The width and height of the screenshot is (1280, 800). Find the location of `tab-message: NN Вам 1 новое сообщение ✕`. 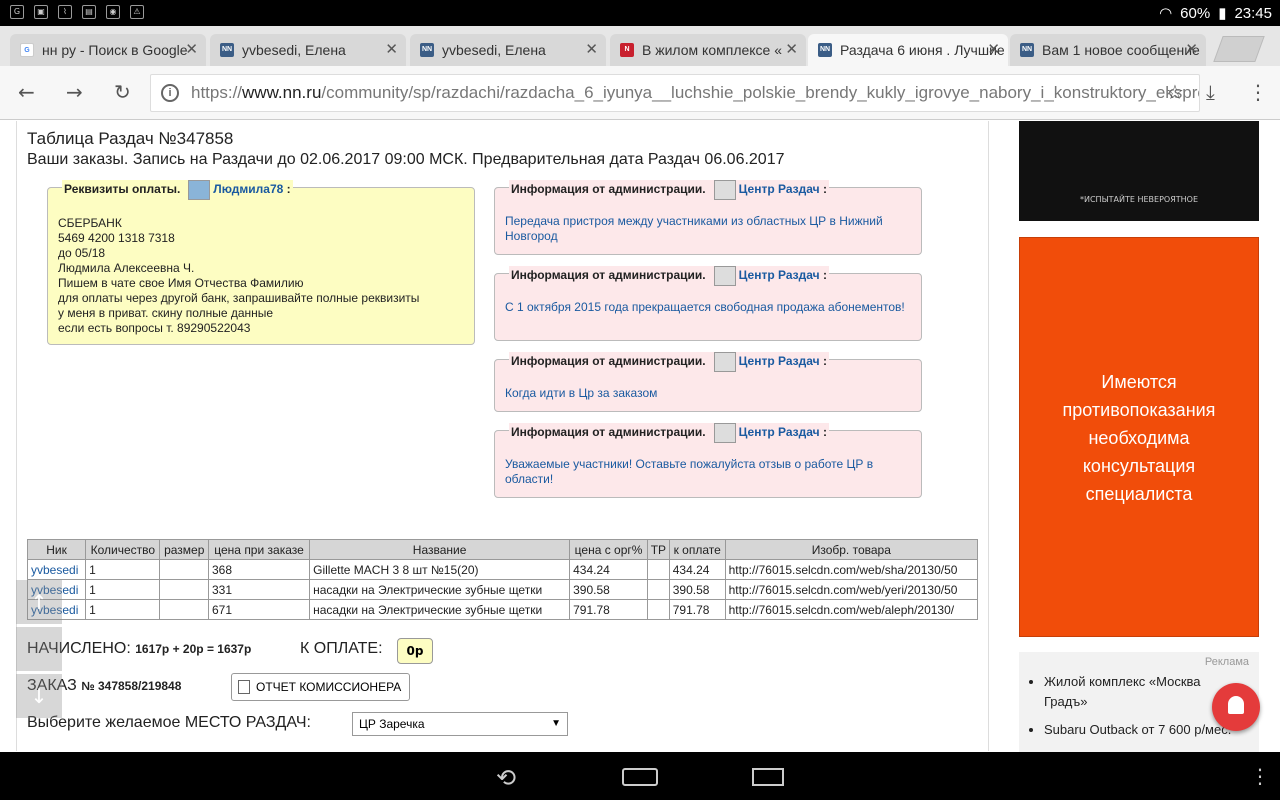

tab-message: NN Вам 1 новое сообщение ✕ is located at coordinates (1108, 50).